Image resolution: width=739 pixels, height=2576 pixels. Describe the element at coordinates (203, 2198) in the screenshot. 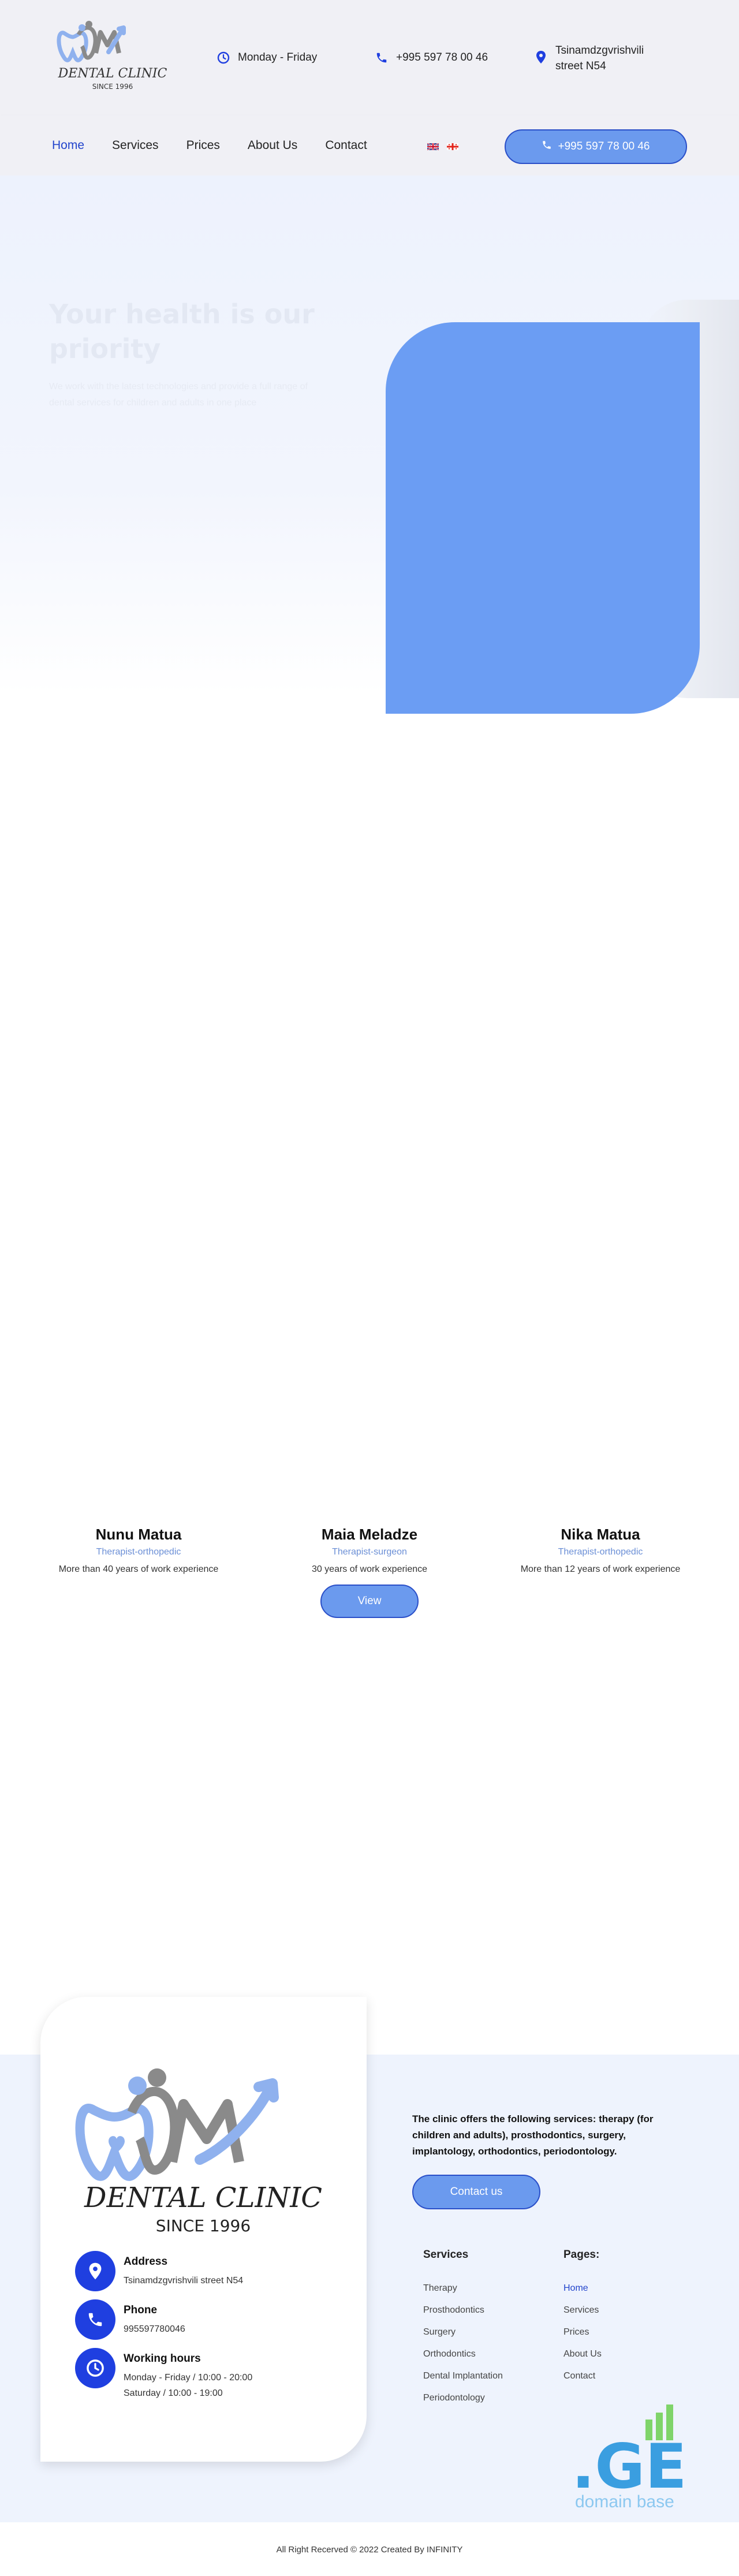

I see `card-logo-brand-text: DENTAL CLINIC` at that location.